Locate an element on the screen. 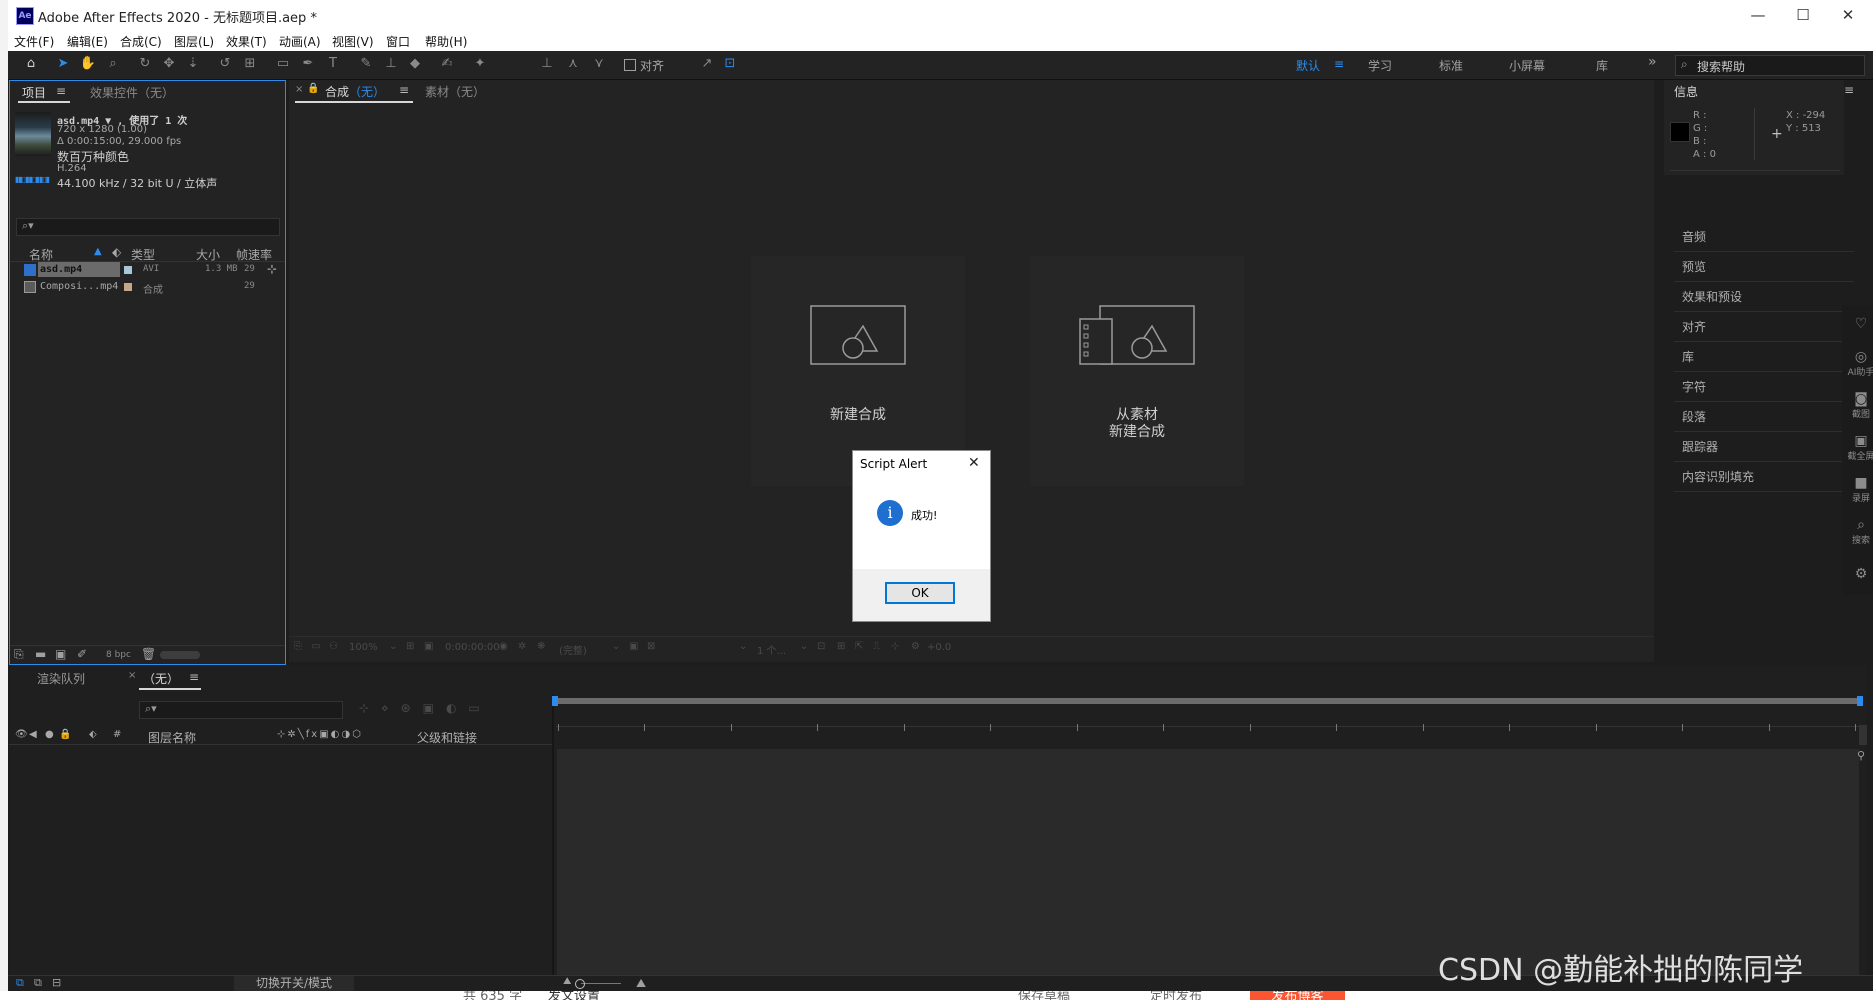  menu-view: 视图(V) is located at coordinates (353, 41).